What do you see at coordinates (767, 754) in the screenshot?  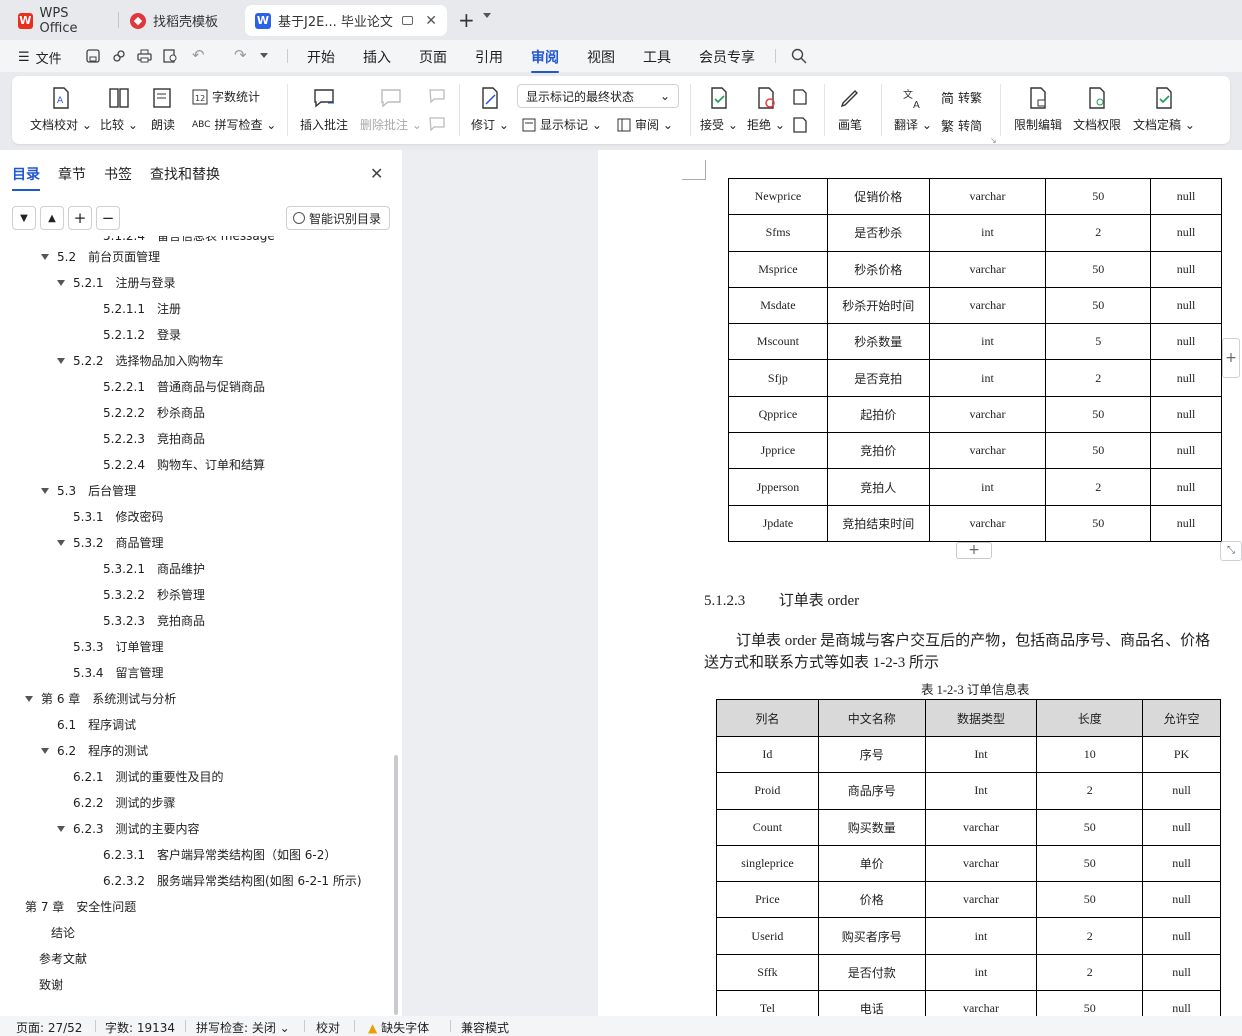 I see `table-cell: Id` at bounding box center [767, 754].